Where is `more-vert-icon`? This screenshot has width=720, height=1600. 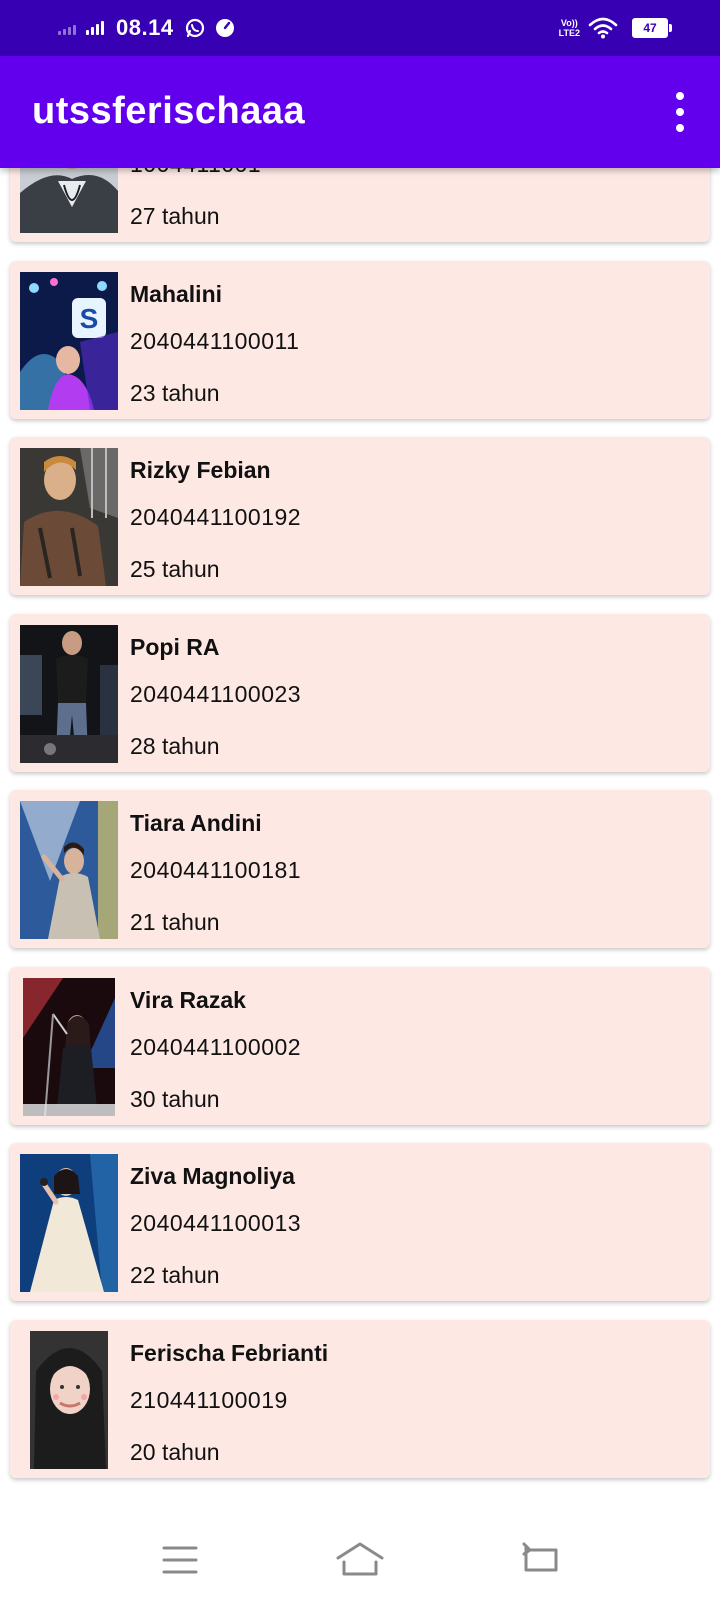 more-vert-icon is located at coordinates (680, 96).